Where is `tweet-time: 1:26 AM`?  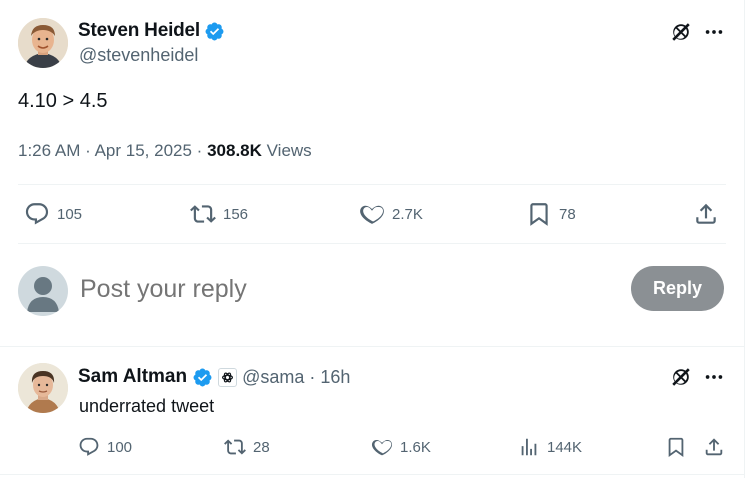 tweet-time: 1:26 AM is located at coordinates (49, 150).